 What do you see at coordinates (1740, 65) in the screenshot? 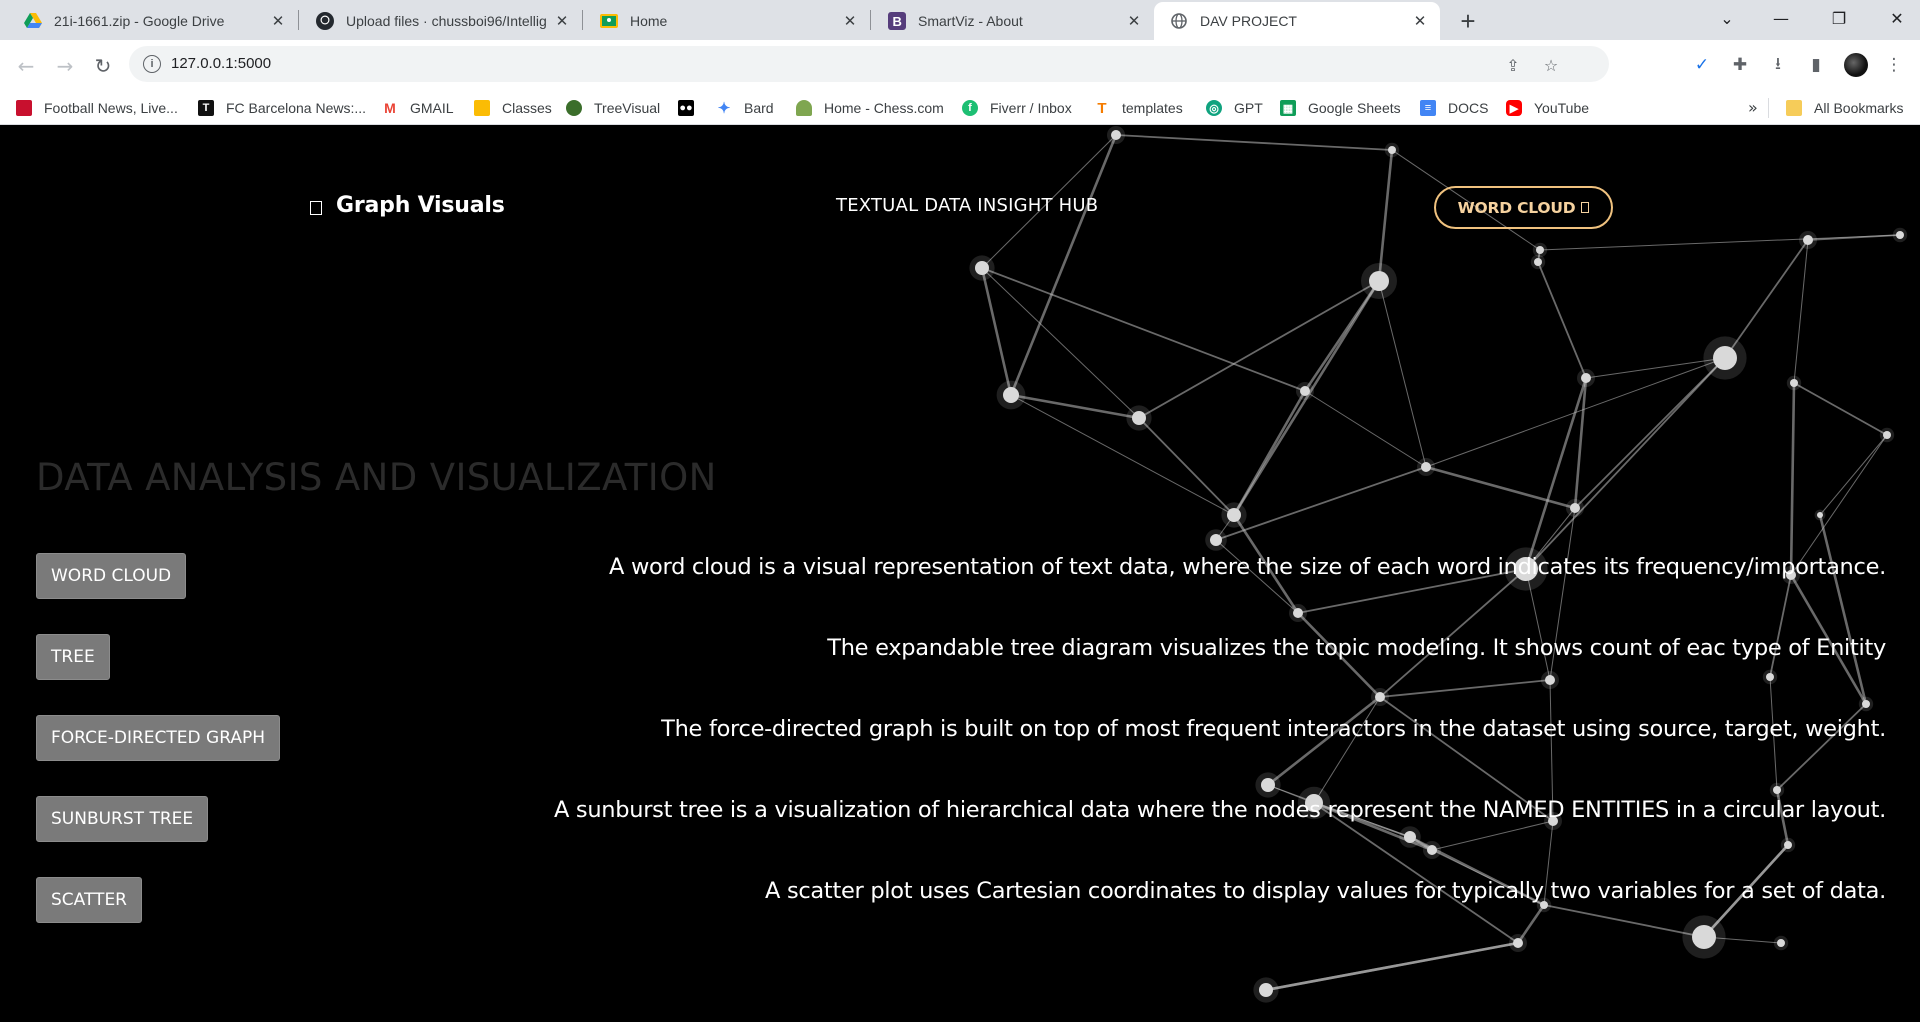
I see `puzzle-icon: ✚` at bounding box center [1740, 65].